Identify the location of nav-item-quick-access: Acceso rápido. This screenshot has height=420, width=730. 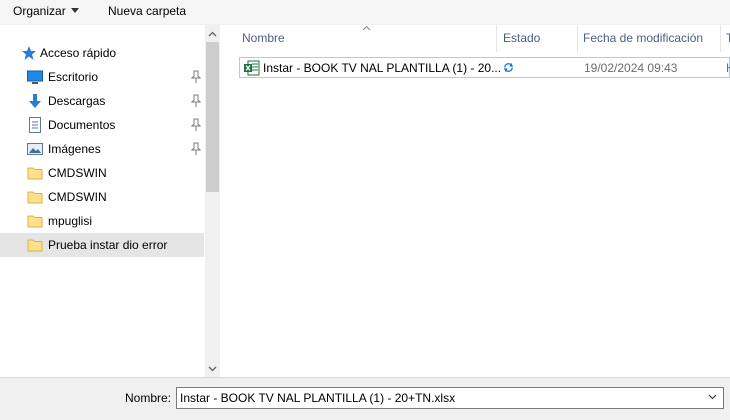
(102, 53).